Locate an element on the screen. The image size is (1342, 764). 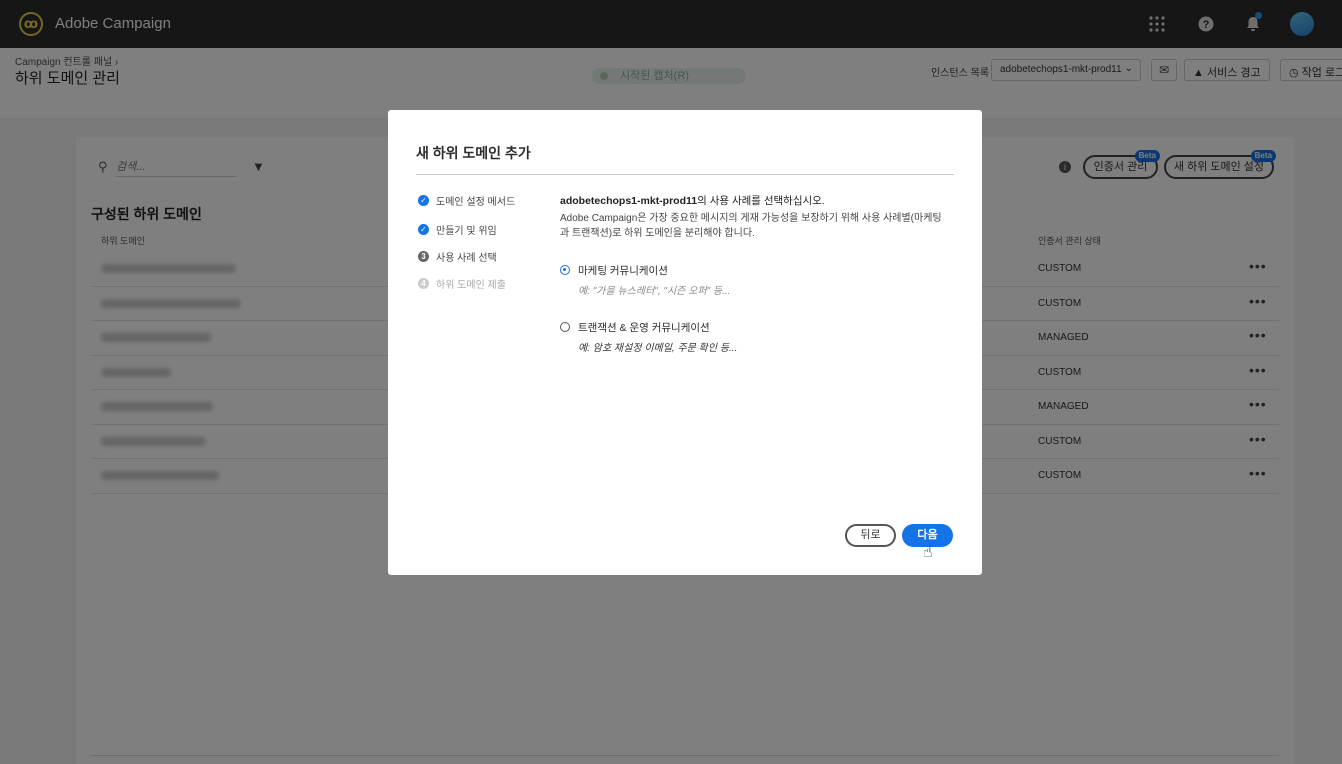
step-number-badge: 4 is located at coordinates (423, 283).